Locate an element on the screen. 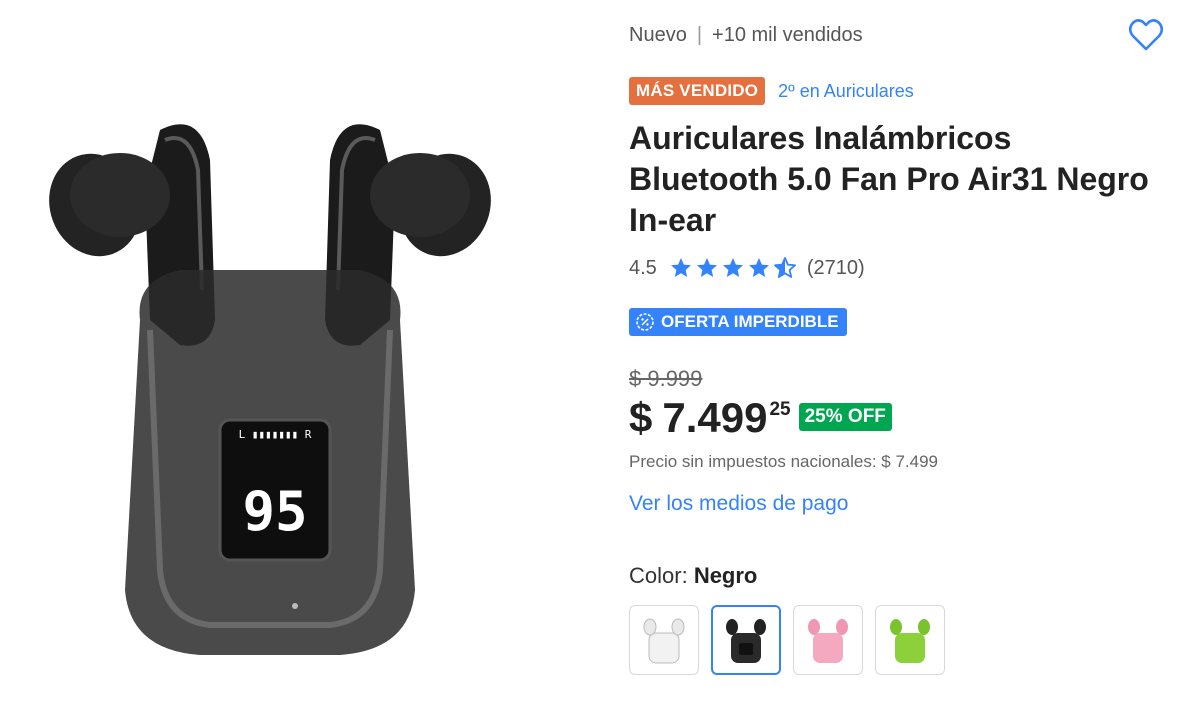  sold-count: +10 mil vendidos is located at coordinates (787, 35).